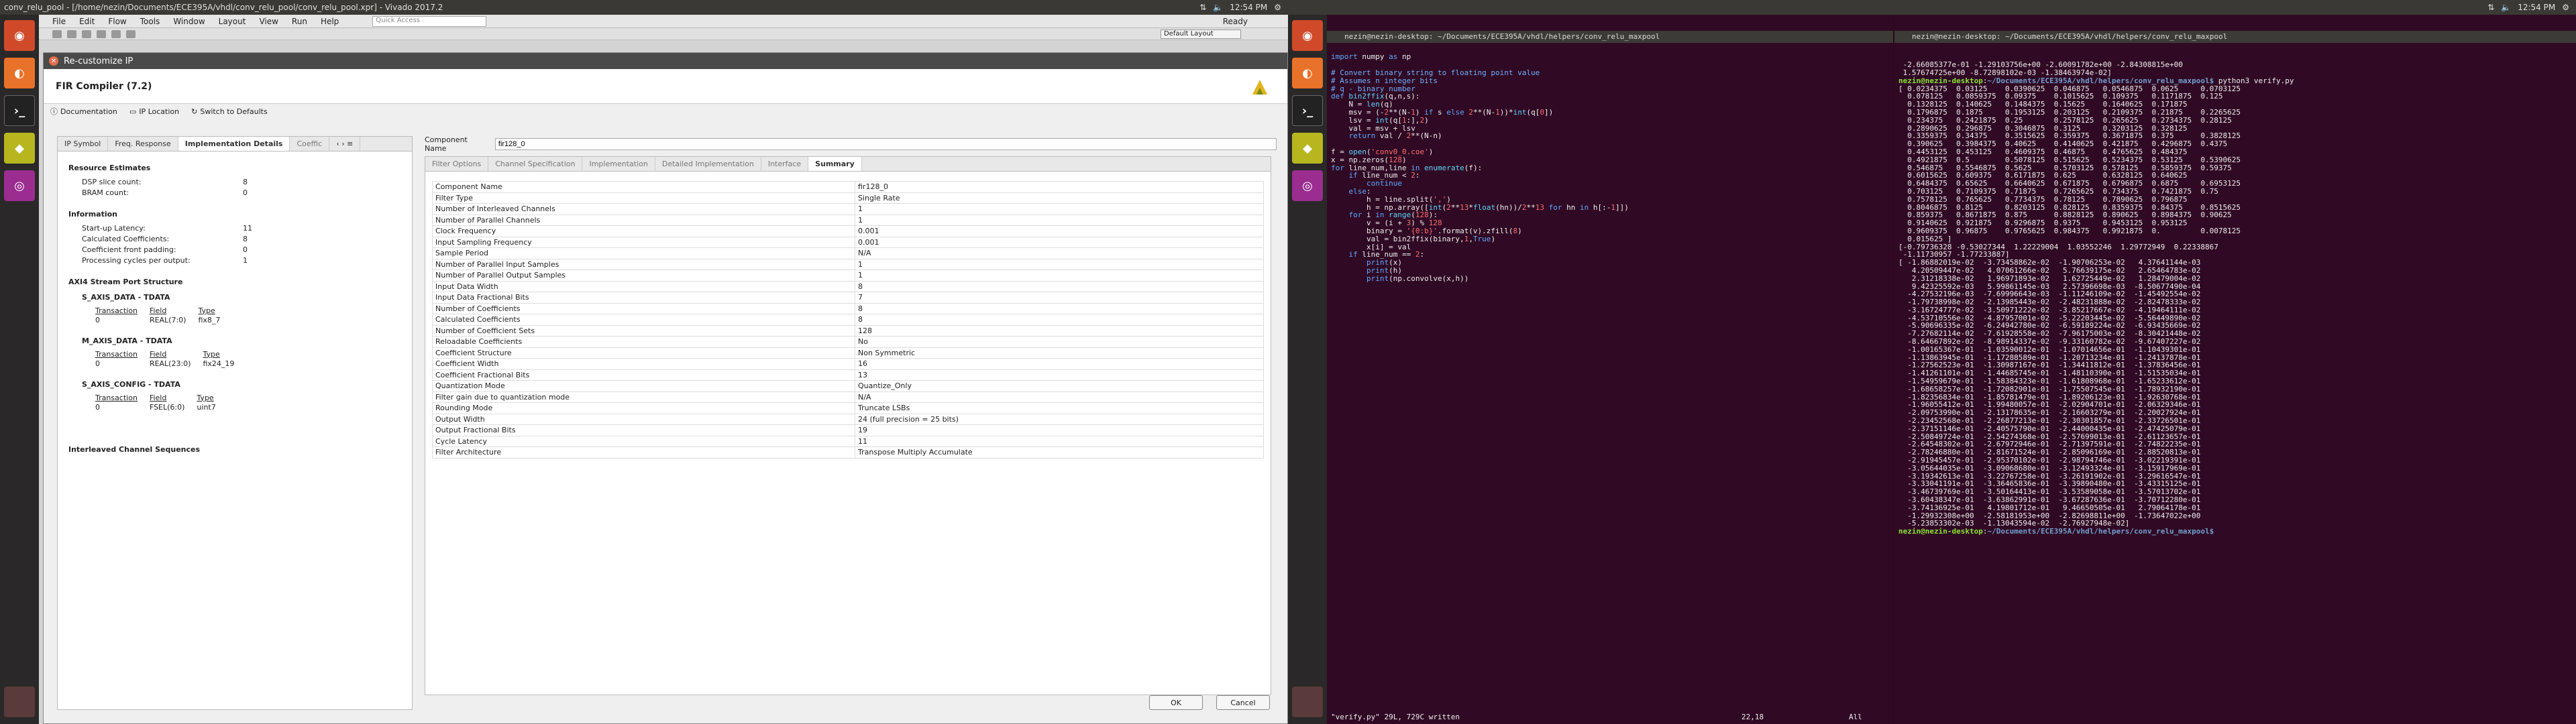 The image size is (2576, 724). I want to click on tab-coefficients: Coeffic, so click(310, 144).